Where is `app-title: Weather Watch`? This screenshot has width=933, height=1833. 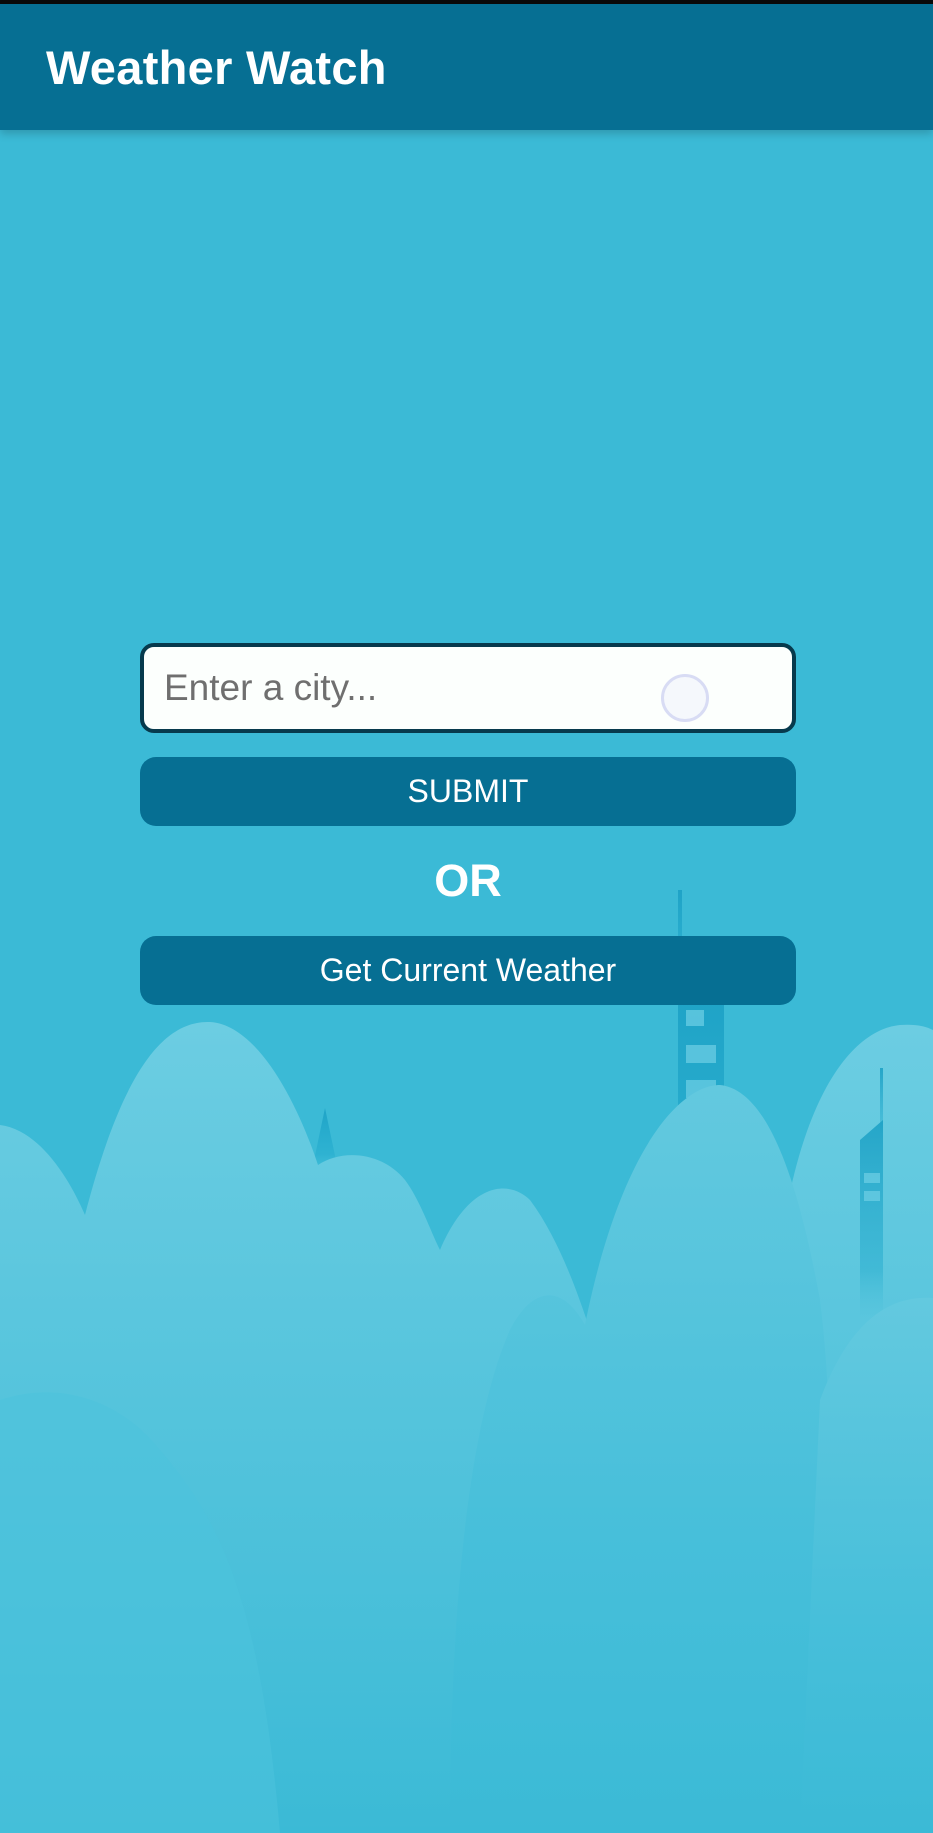
app-title: Weather Watch is located at coordinates (216, 67).